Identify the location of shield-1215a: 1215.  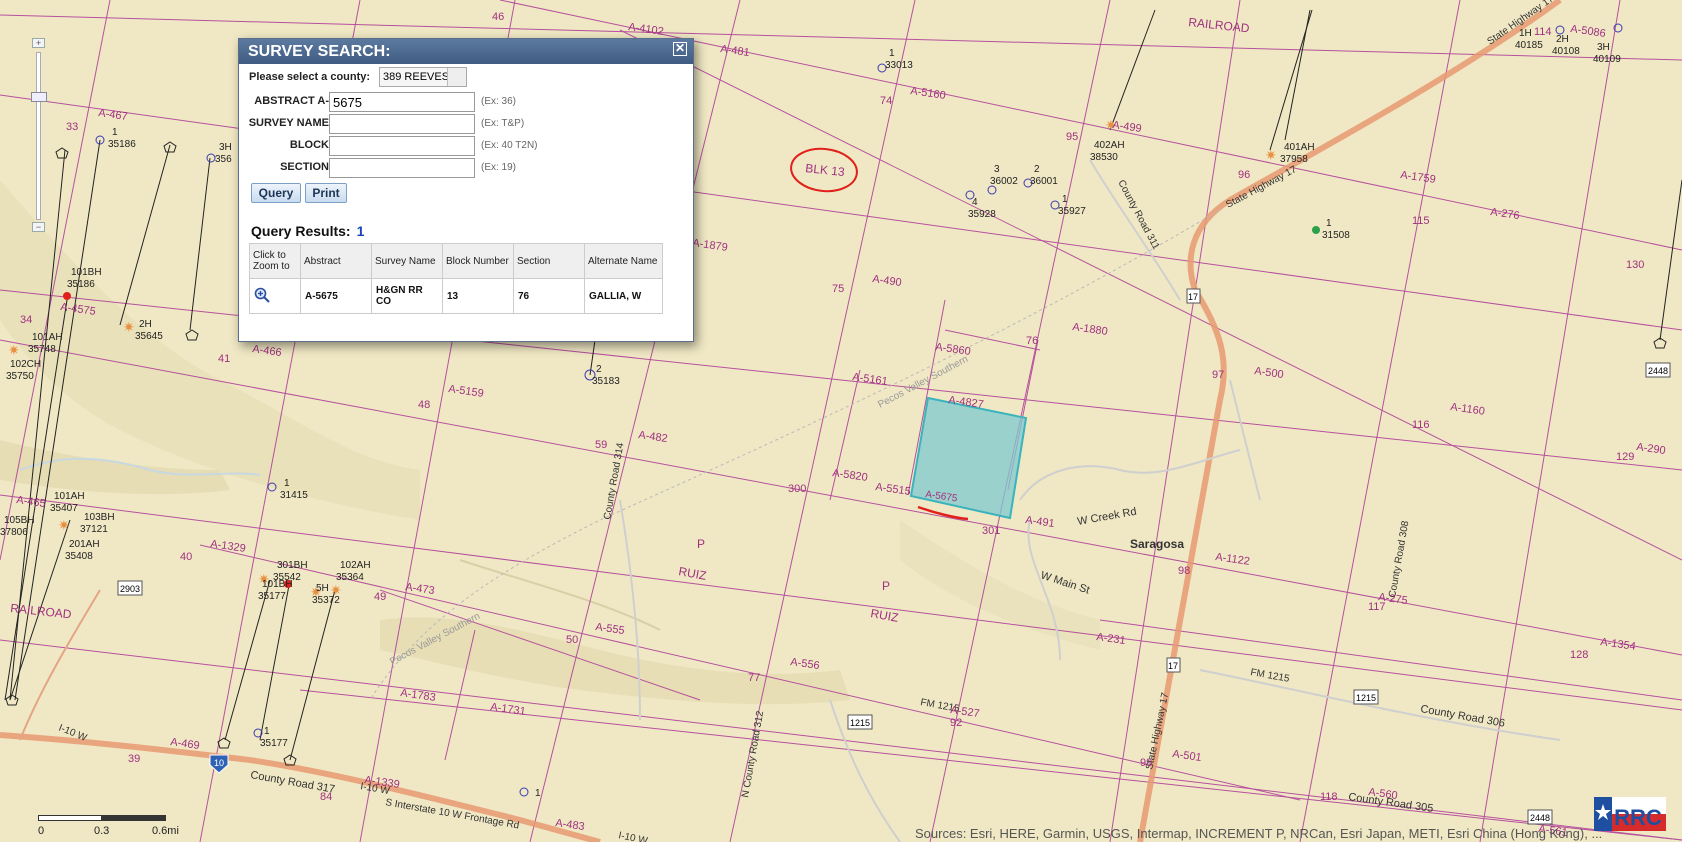
(1366, 698).